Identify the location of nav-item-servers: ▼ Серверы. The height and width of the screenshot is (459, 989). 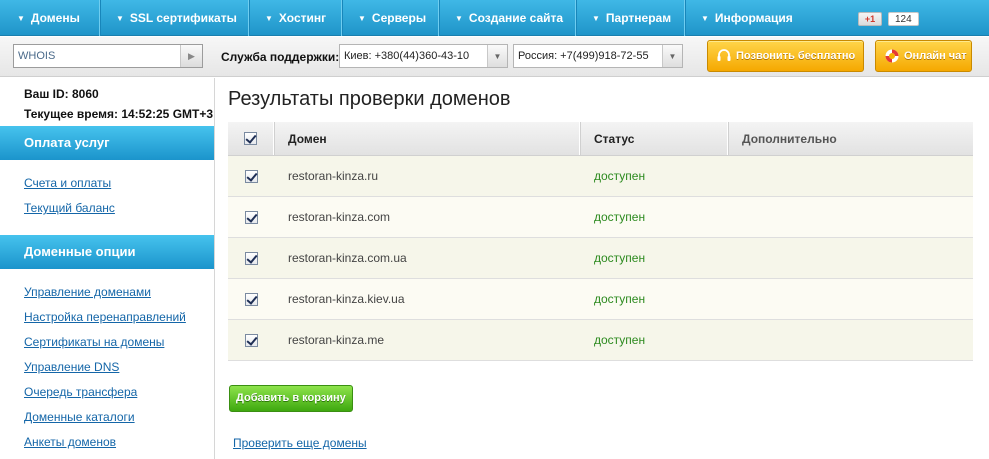
(390, 18).